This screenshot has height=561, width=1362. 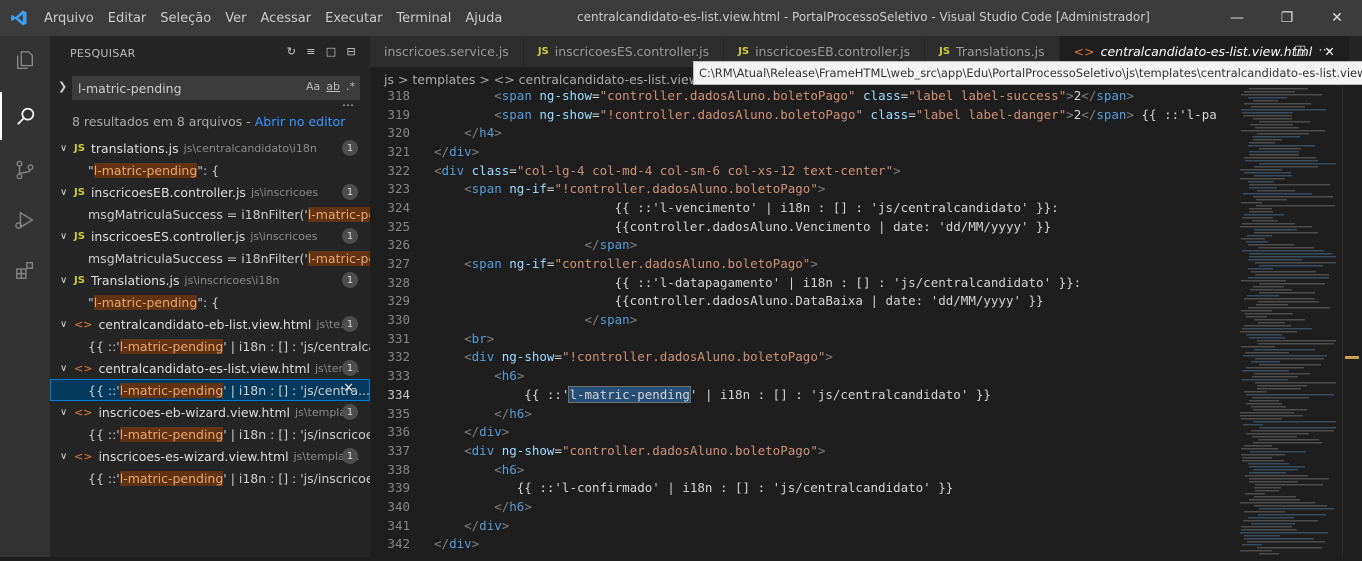 What do you see at coordinates (62, 86) in the screenshot?
I see `toggle-replace-icon: ❯` at bounding box center [62, 86].